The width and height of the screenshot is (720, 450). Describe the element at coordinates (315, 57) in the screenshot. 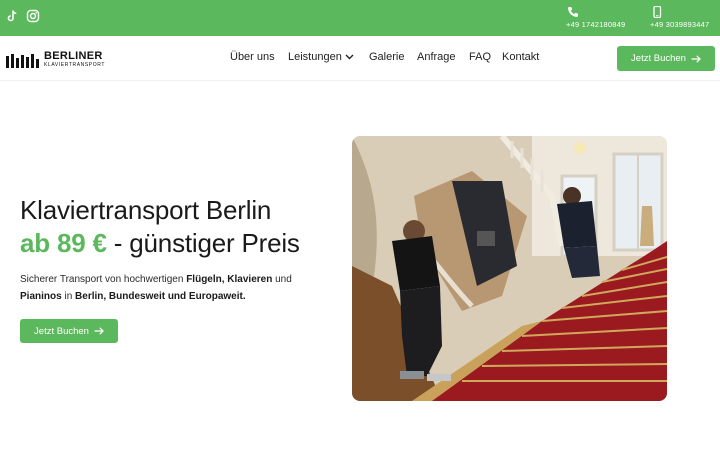

I see `nav-item-leistungen-label: Leistungen` at that location.